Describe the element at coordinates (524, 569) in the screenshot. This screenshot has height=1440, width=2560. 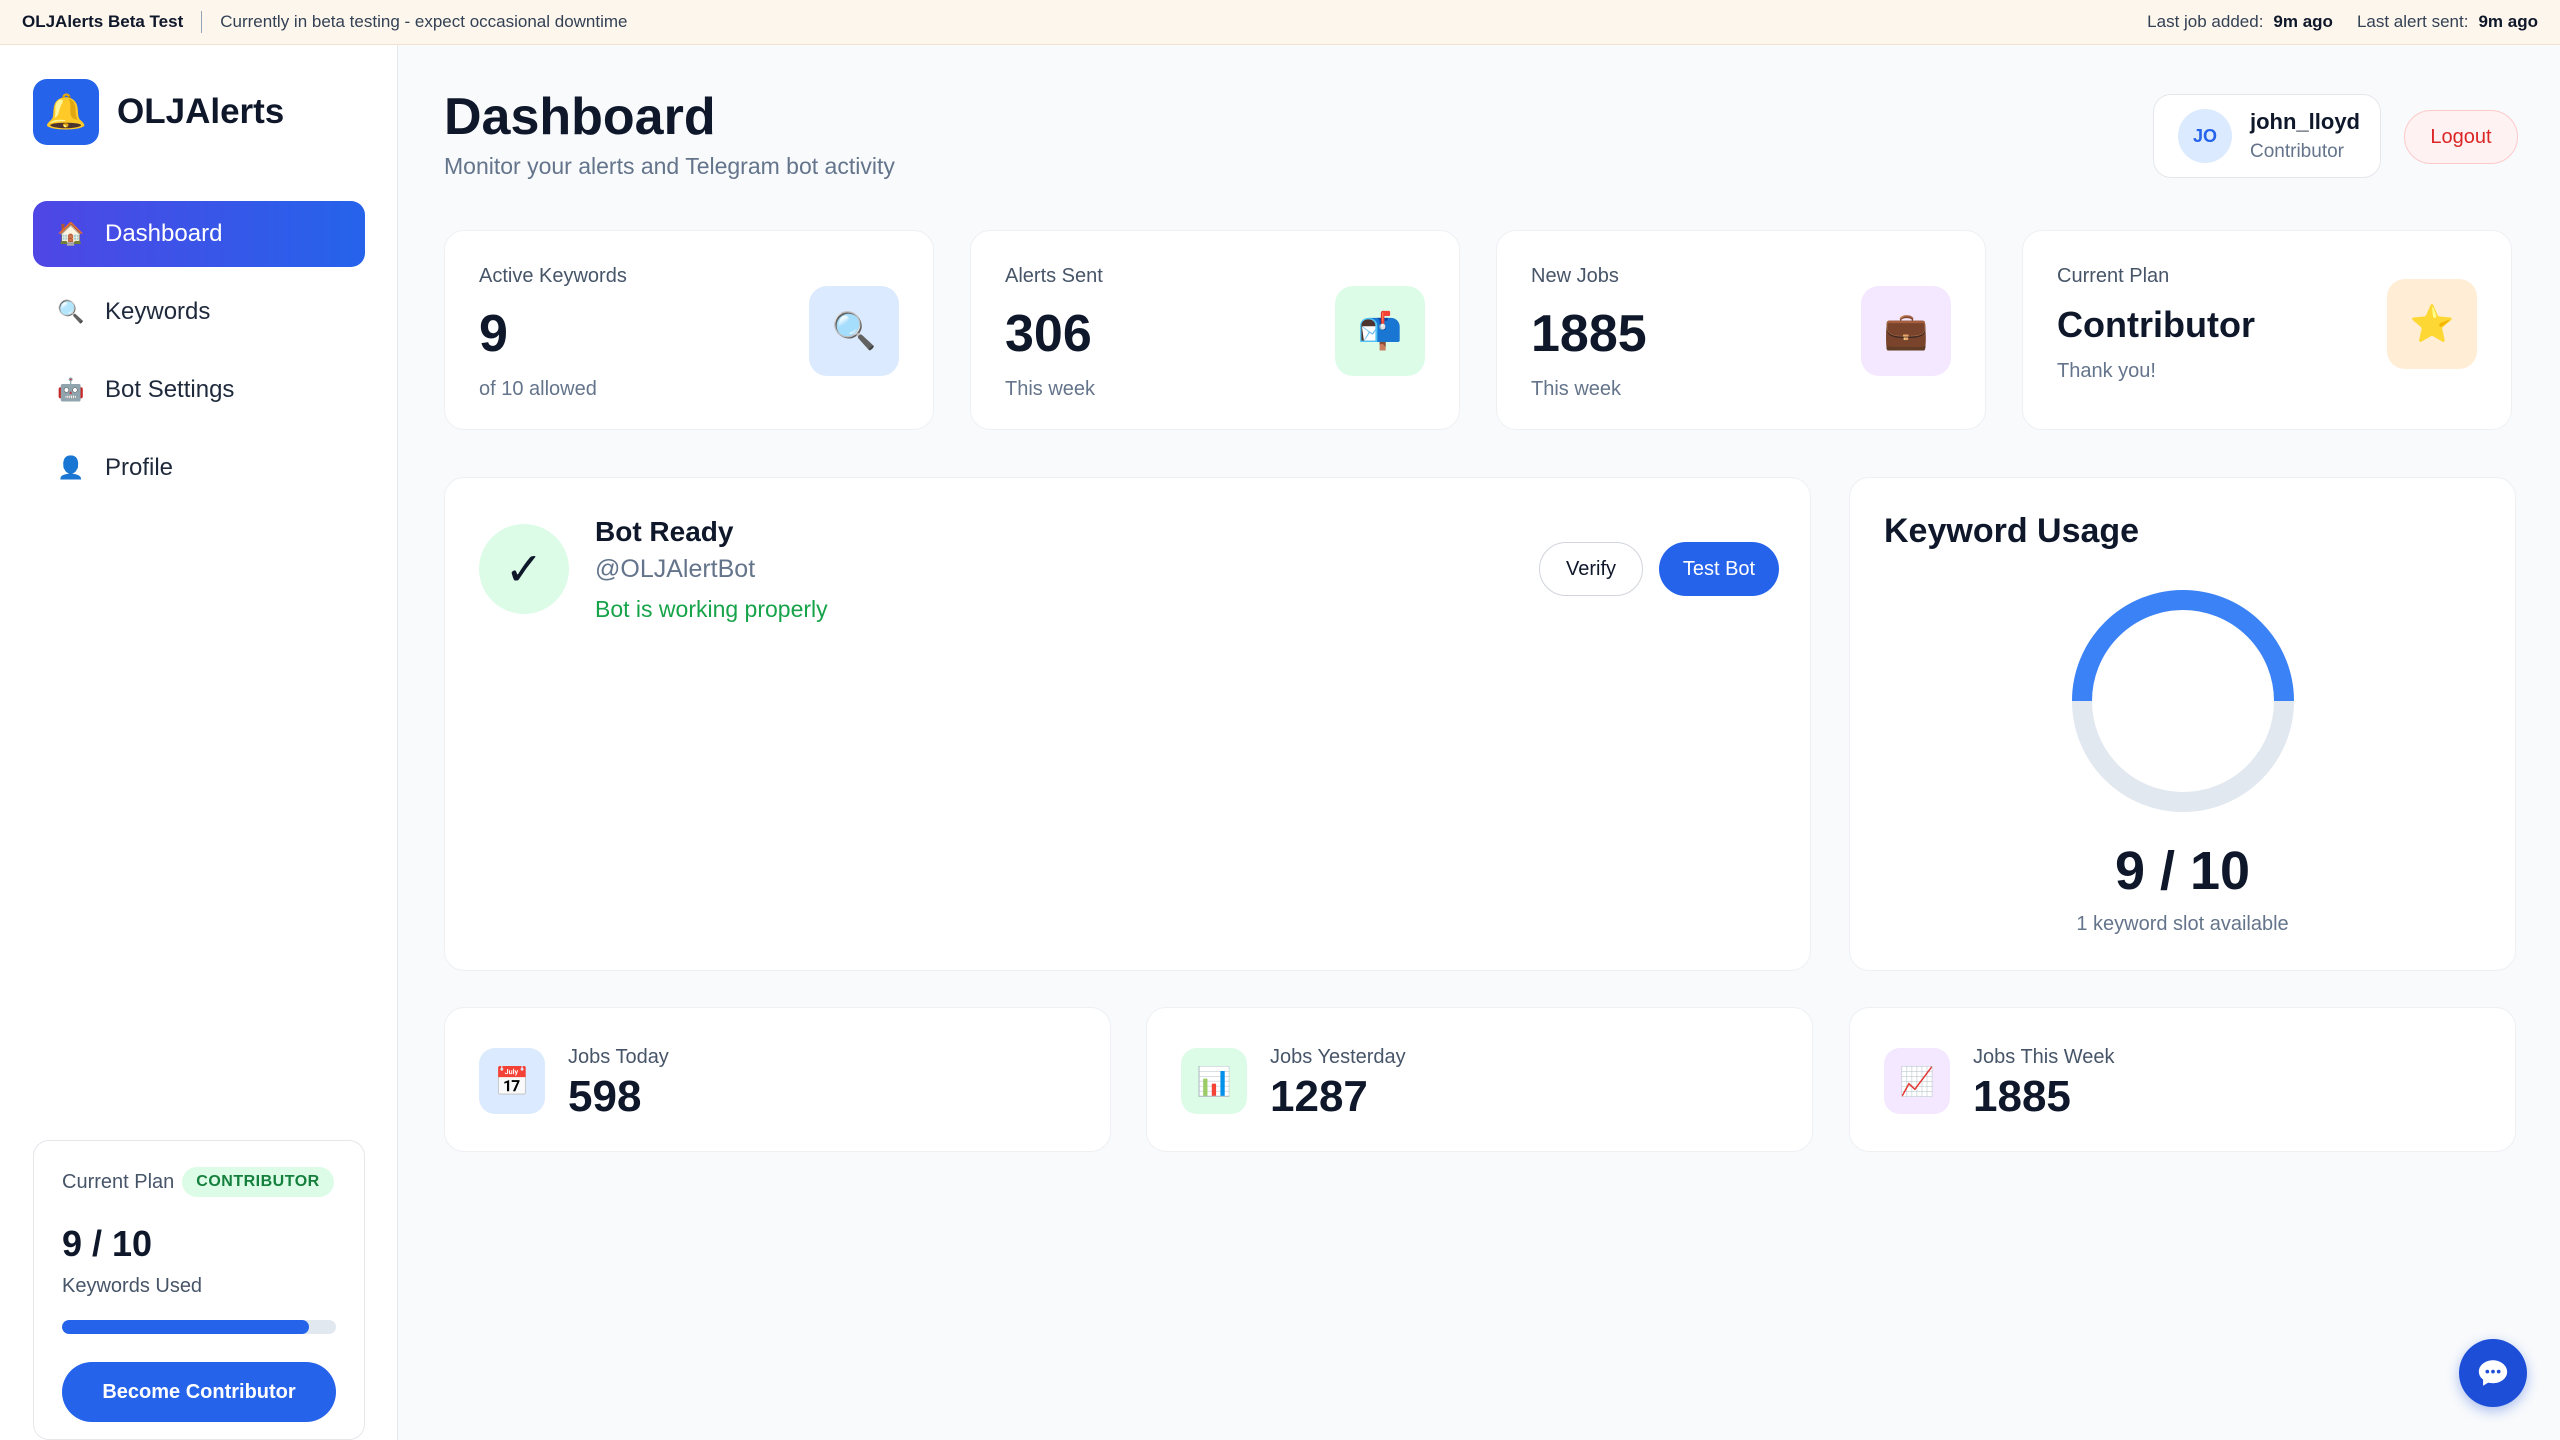
I see `checkmark-icon: ✓` at that location.